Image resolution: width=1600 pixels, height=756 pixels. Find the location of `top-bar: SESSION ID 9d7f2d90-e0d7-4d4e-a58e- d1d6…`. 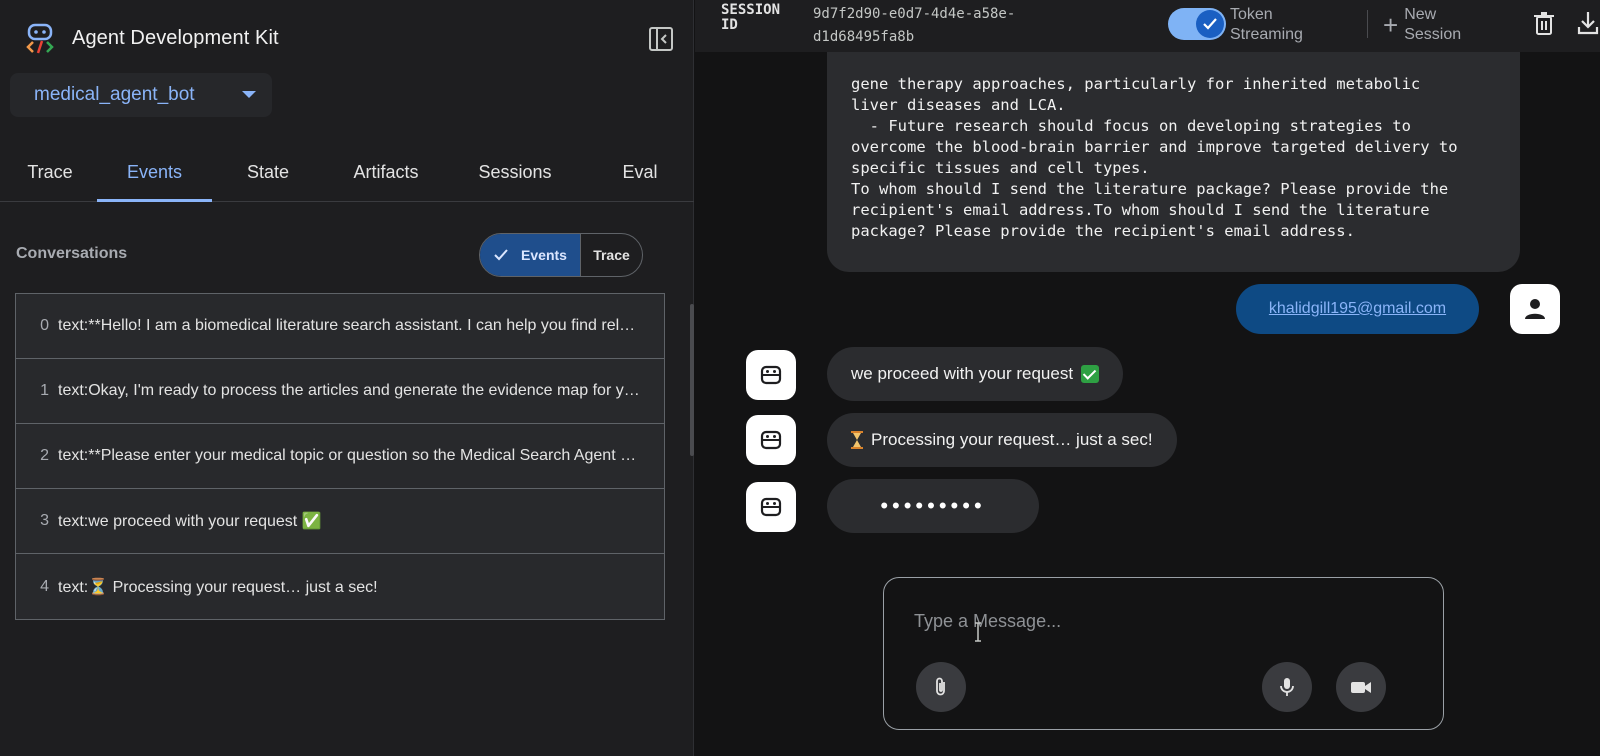

top-bar: SESSION ID 9d7f2d90-e0d7-4d4e-a58e- d1d6… is located at coordinates (1147, 26).